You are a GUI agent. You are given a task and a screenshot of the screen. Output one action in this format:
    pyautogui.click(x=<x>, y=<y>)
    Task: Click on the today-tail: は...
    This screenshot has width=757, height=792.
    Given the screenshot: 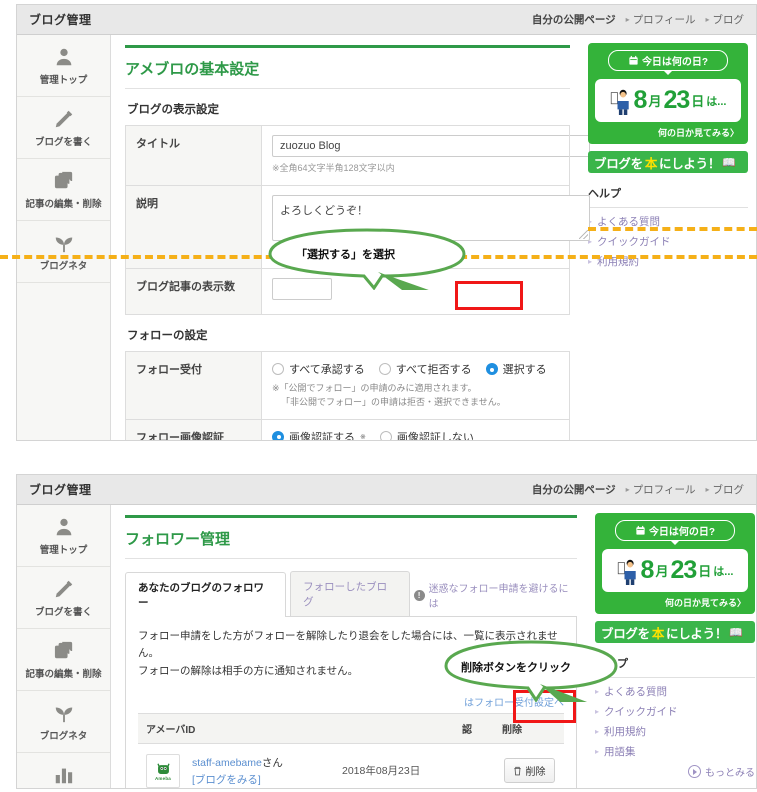 What is the action you would take?
    pyautogui.click(x=723, y=571)
    